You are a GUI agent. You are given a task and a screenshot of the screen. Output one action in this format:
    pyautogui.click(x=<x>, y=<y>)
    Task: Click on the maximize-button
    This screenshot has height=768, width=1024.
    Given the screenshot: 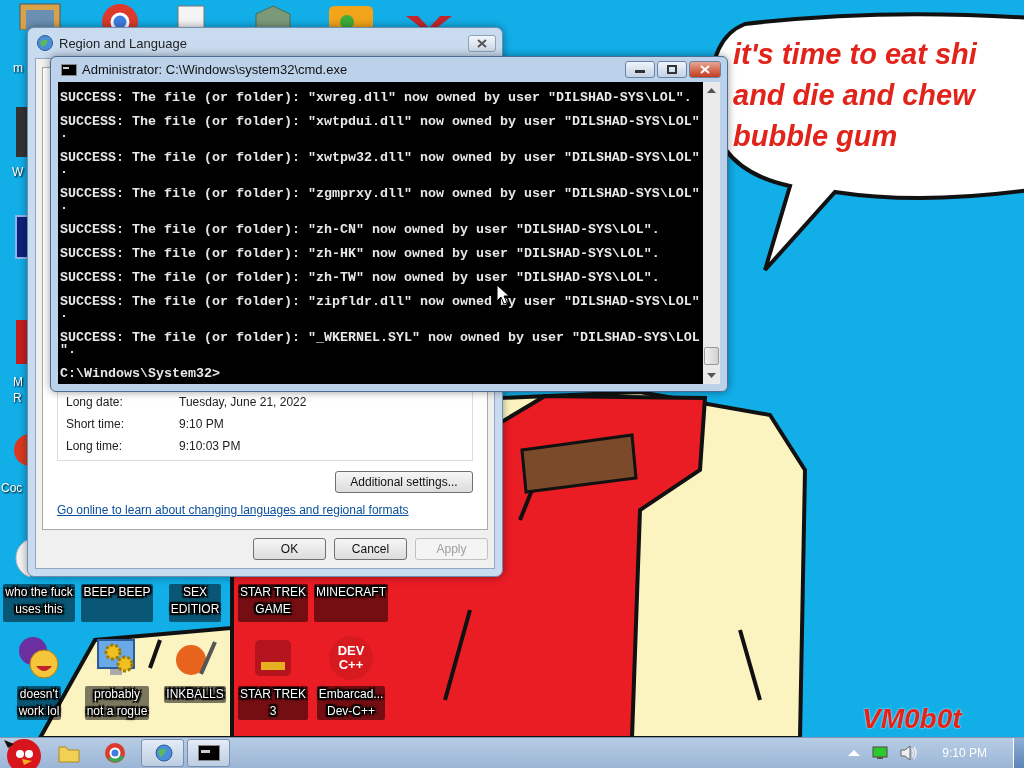 What is the action you would take?
    pyautogui.click(x=672, y=69)
    